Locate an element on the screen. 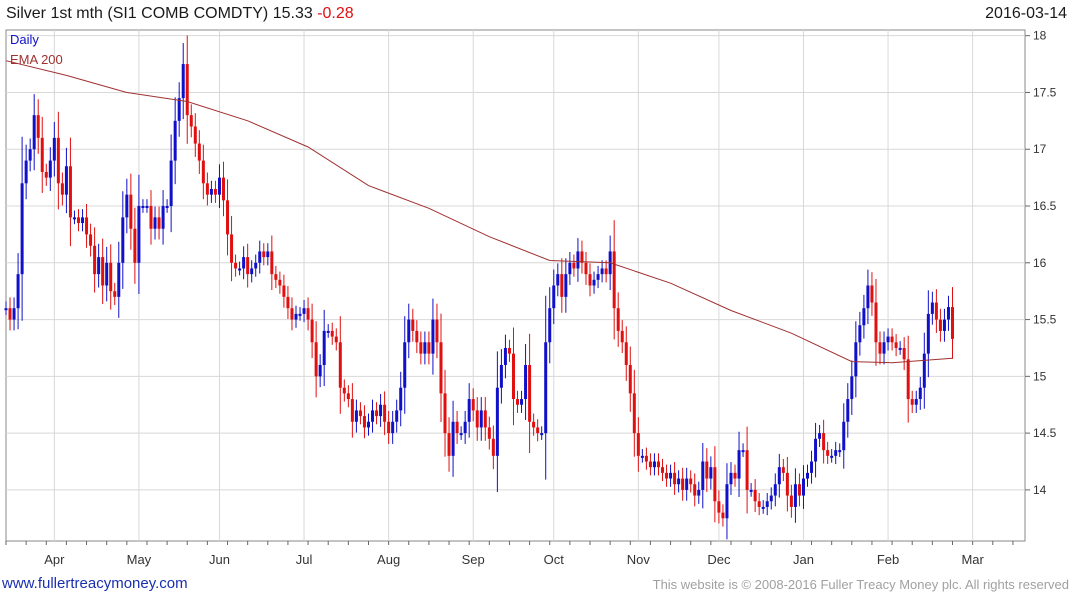  x-tick-label: Mar is located at coordinates (972, 559).